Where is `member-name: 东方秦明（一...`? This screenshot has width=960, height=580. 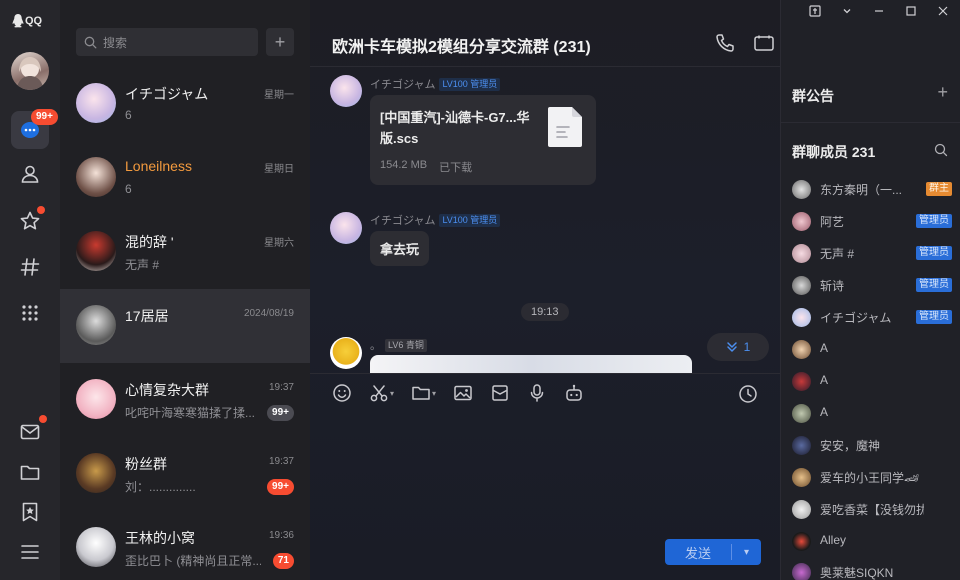 member-name: 东方秦明（一... is located at coordinates (861, 190).